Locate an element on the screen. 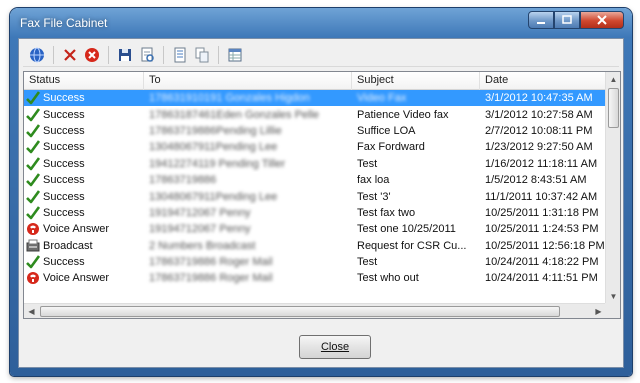  caption-buttons is located at coordinates (576, 20).